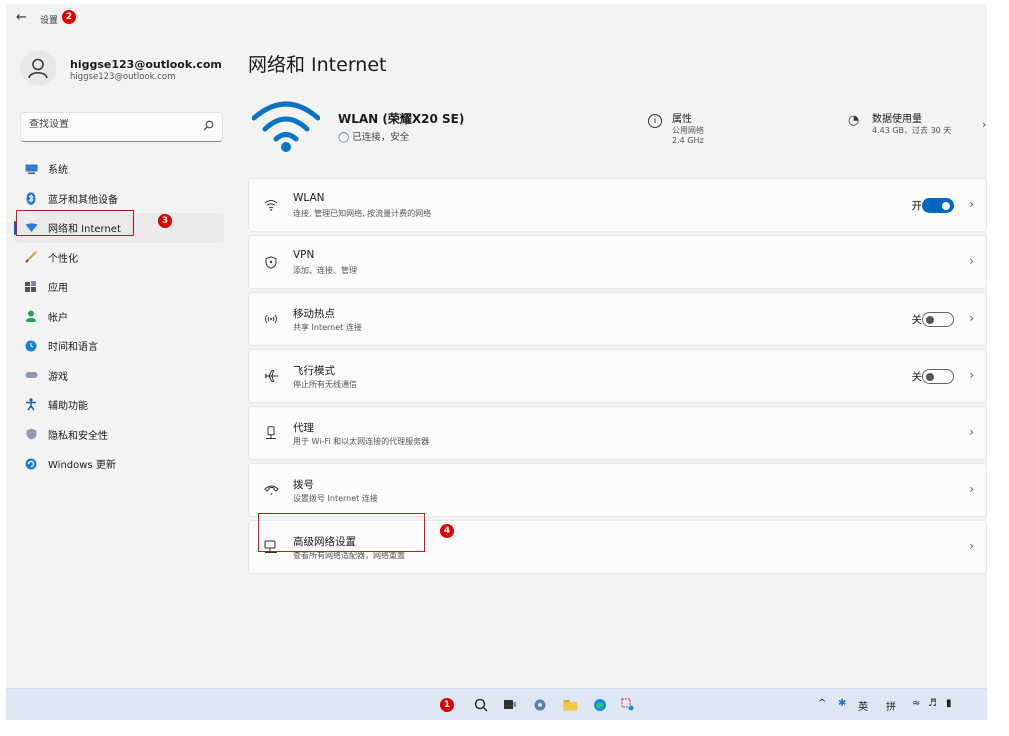 This screenshot has width=1009, height=736. I want to click on settings-gear-icon, so click(540, 705).